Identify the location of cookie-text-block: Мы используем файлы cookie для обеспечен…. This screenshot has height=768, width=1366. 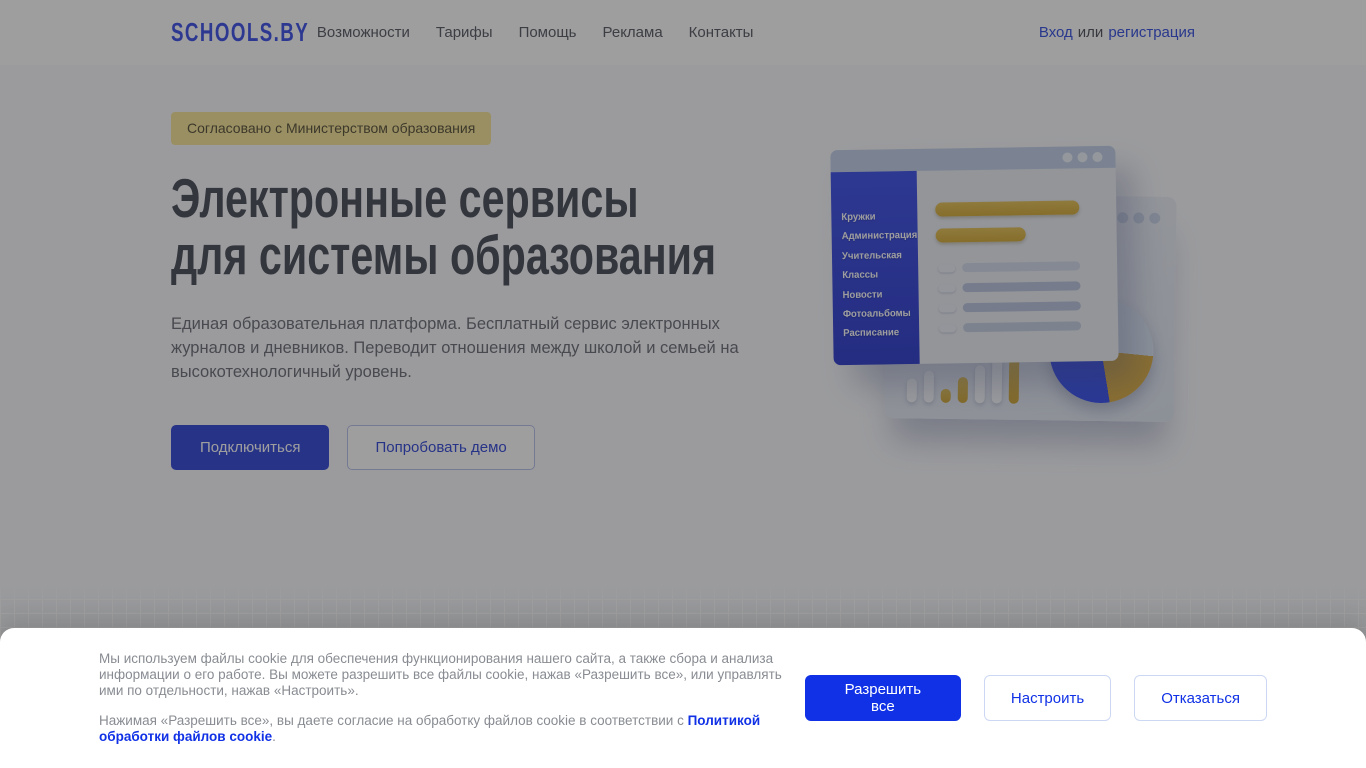
(452, 698).